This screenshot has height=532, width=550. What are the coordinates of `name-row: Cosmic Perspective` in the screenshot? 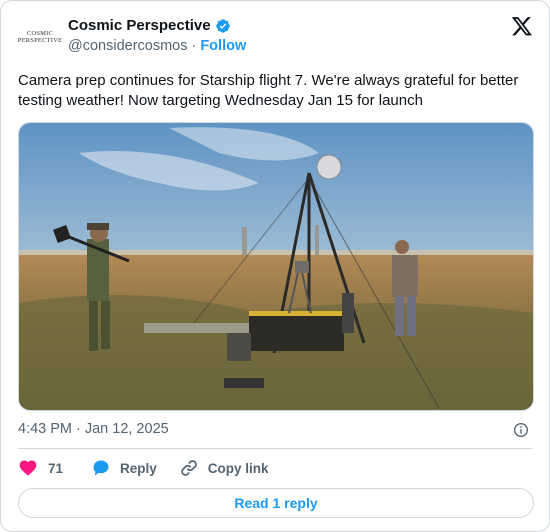 It's located at (149, 25).